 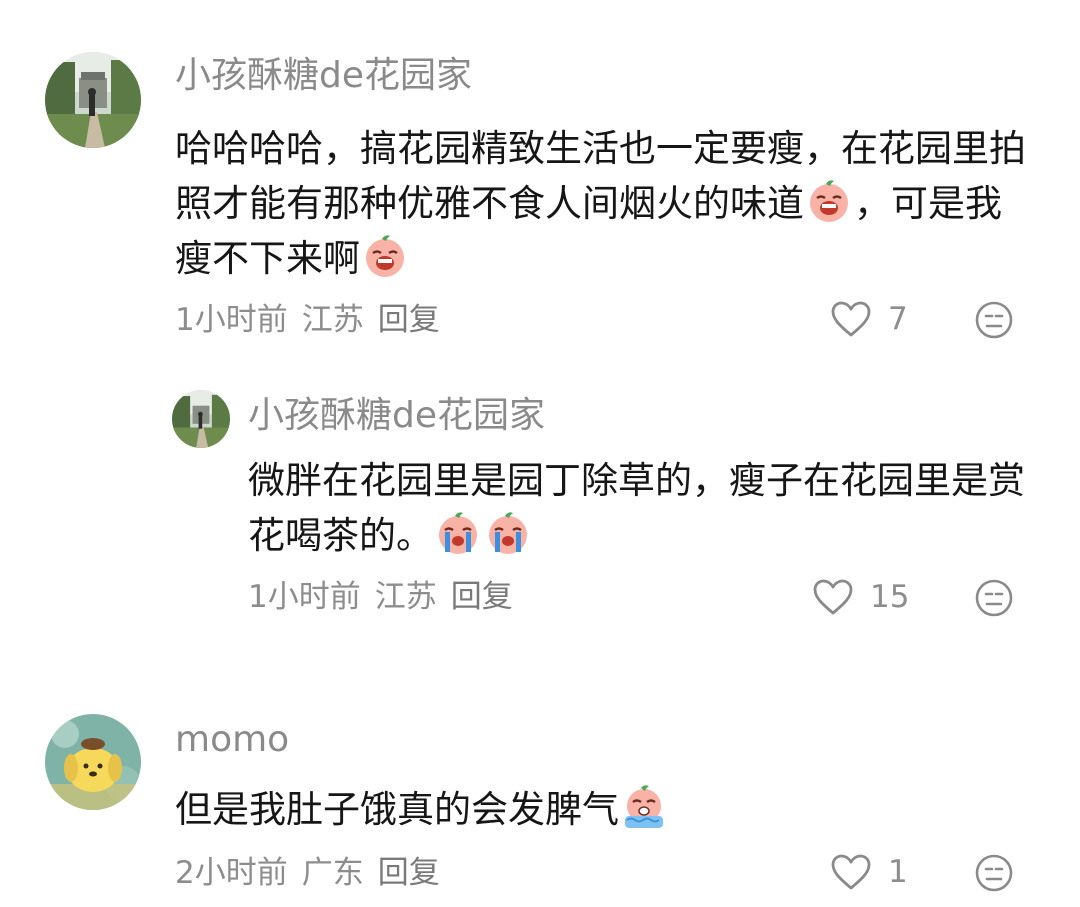 I want to click on comment-meta: 2小时前 广东 回复, so click(x=314, y=873).